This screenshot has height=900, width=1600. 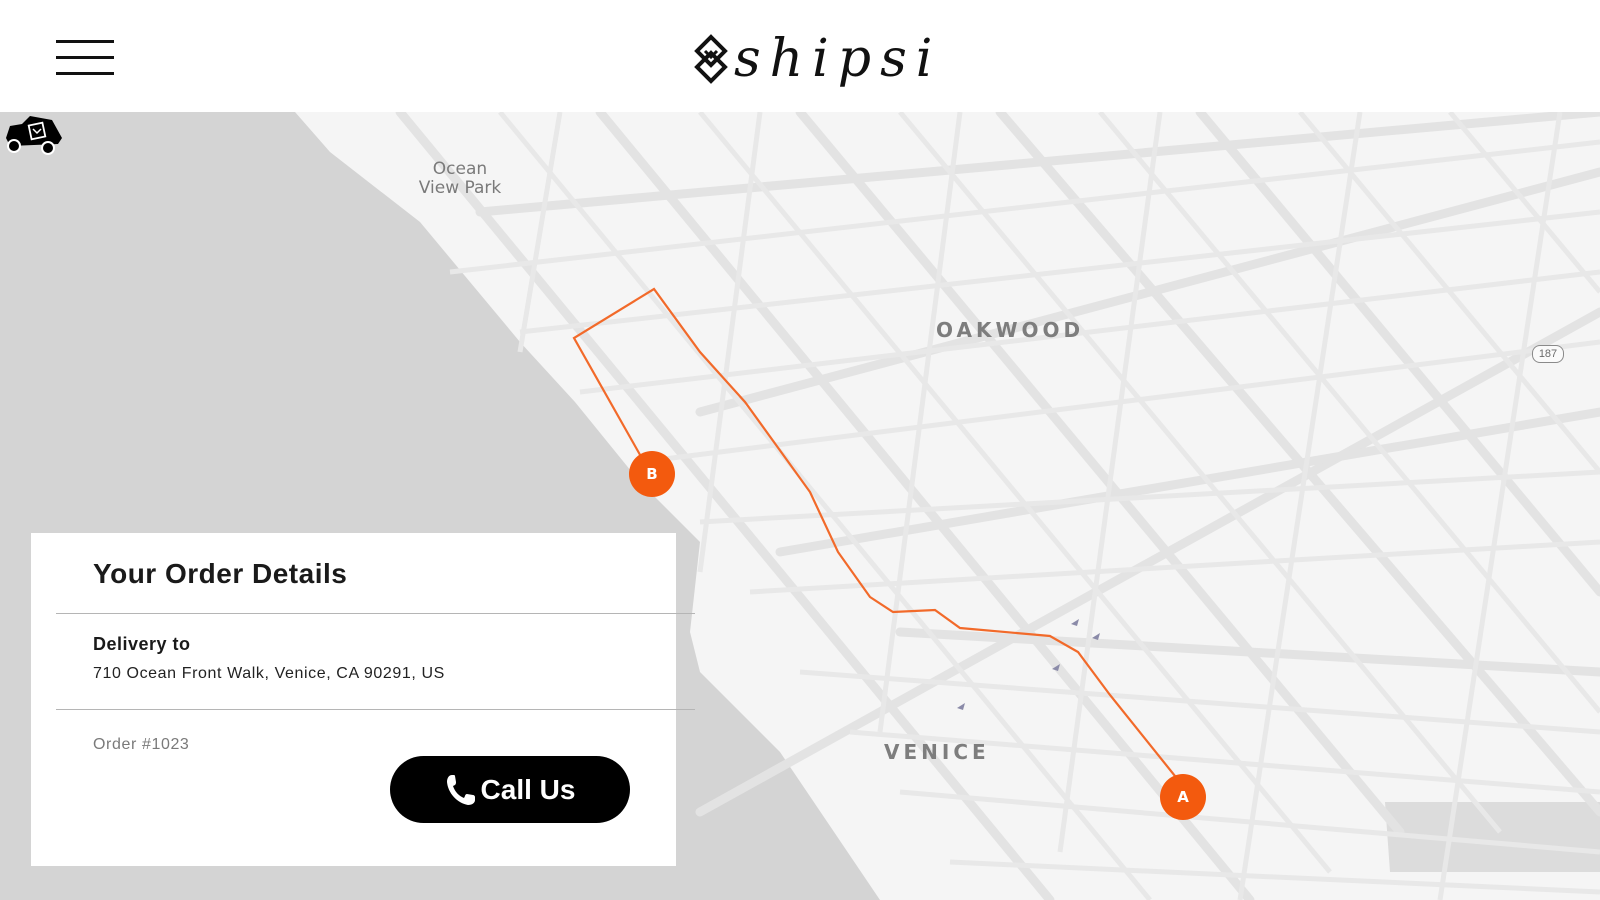 I want to click on phone-icon, so click(x=460, y=789).